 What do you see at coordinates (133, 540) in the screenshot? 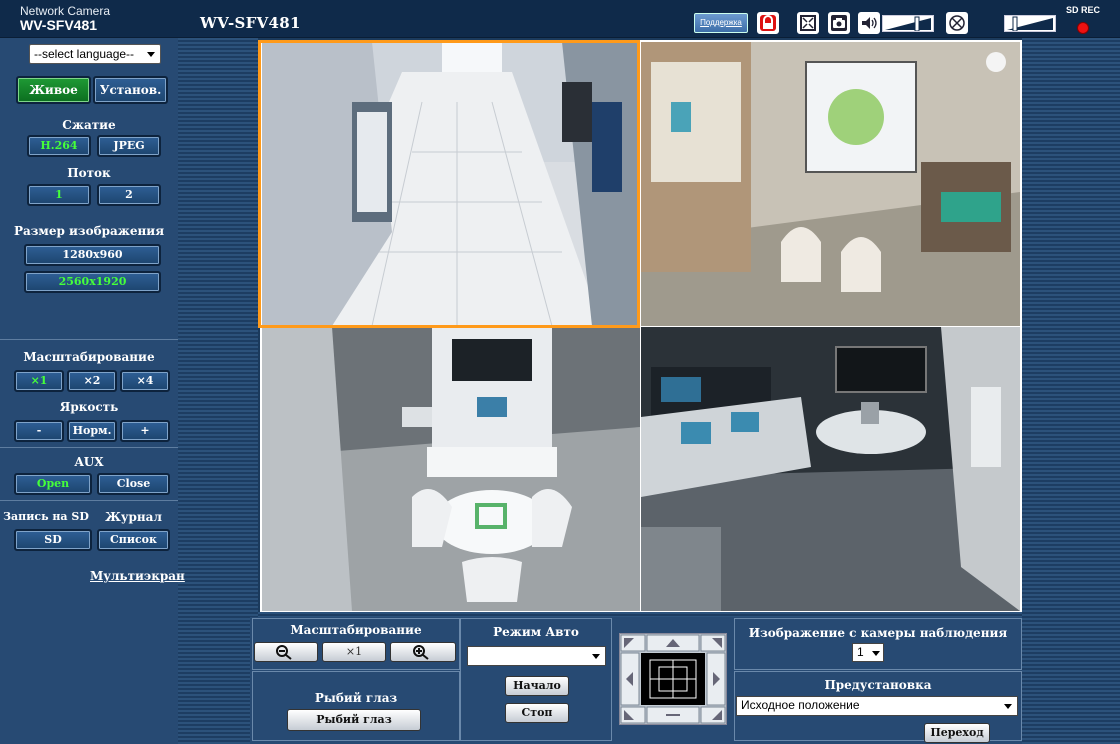
I see `log-list-button: Список` at bounding box center [133, 540].